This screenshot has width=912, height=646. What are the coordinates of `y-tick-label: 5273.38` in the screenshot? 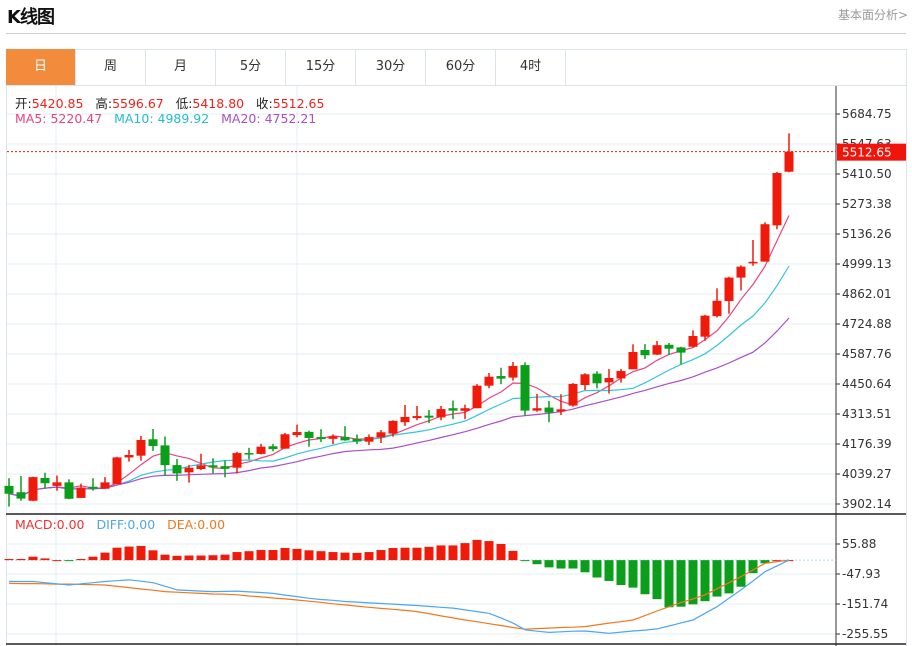 It's located at (867, 204).